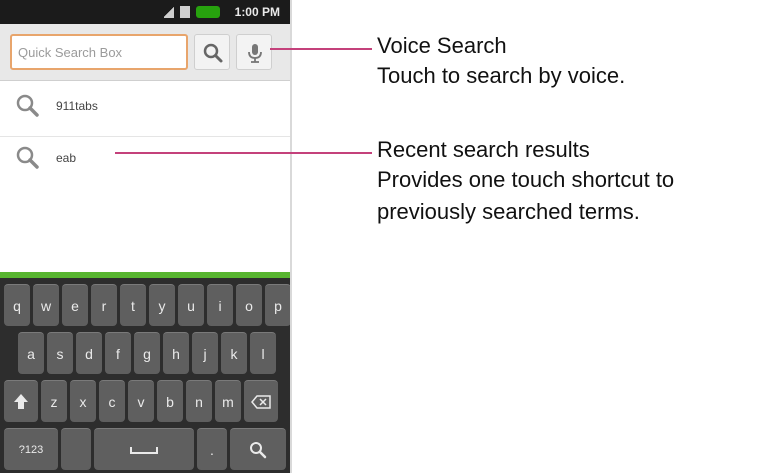 The width and height of the screenshot is (776, 473). Describe the element at coordinates (46, 305) in the screenshot. I see `key-w: w` at that location.